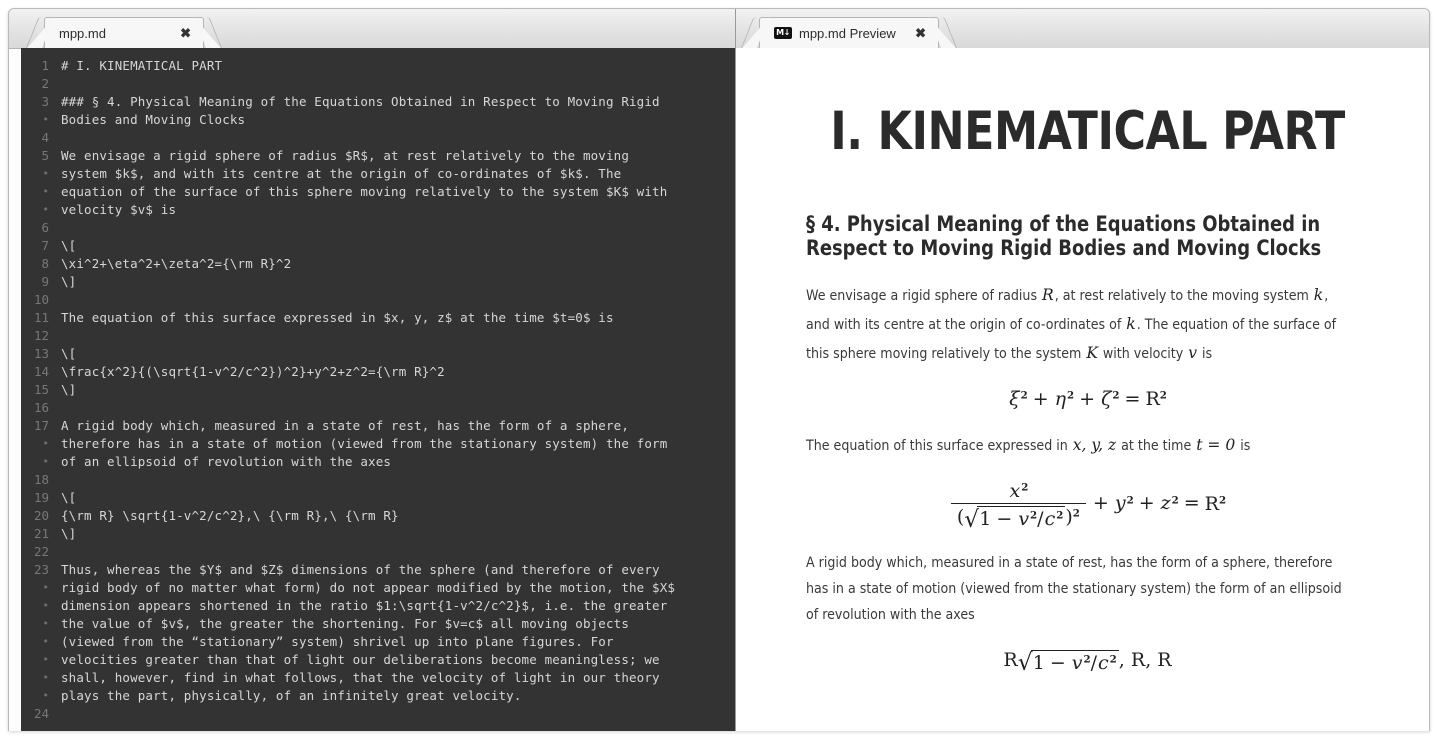 Image resolution: width=1436 pixels, height=738 pixels. What do you see at coordinates (1156, 445) in the screenshot?
I see `p2-t2: at the time` at bounding box center [1156, 445].